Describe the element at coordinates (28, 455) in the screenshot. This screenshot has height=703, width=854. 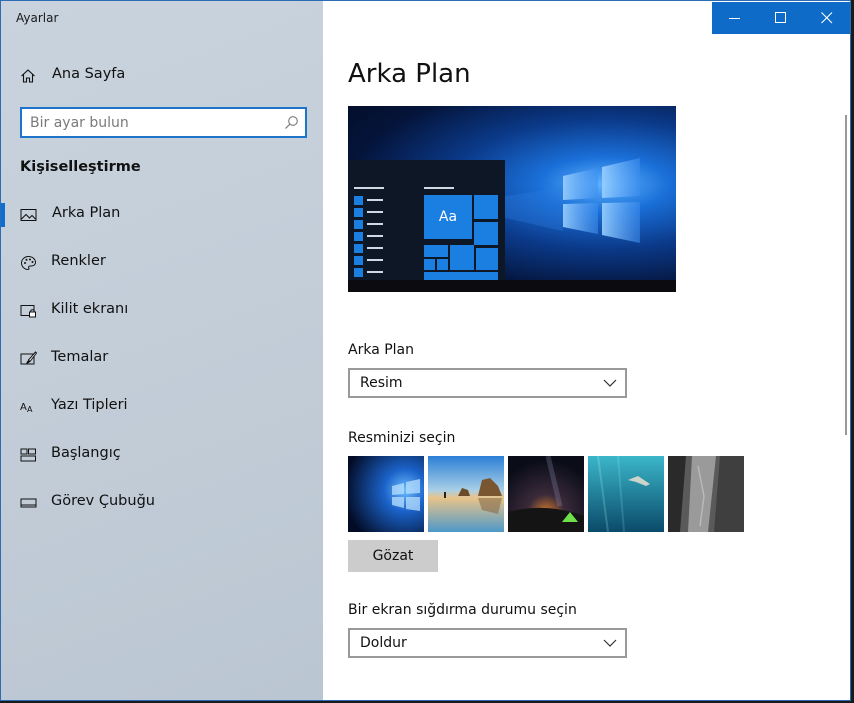
I see `start-tiles-icon` at that location.